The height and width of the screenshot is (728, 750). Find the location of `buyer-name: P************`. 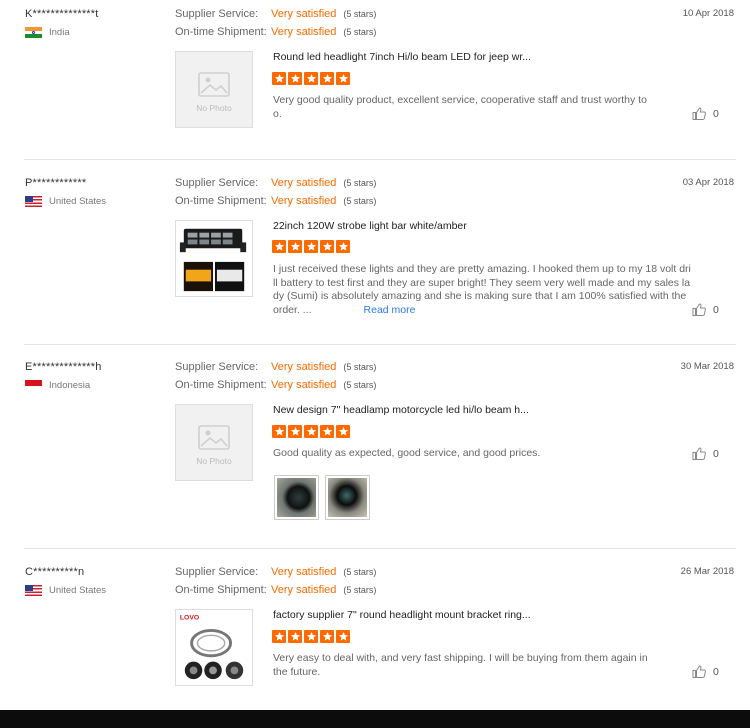

buyer-name: P************ is located at coordinates (56, 183).